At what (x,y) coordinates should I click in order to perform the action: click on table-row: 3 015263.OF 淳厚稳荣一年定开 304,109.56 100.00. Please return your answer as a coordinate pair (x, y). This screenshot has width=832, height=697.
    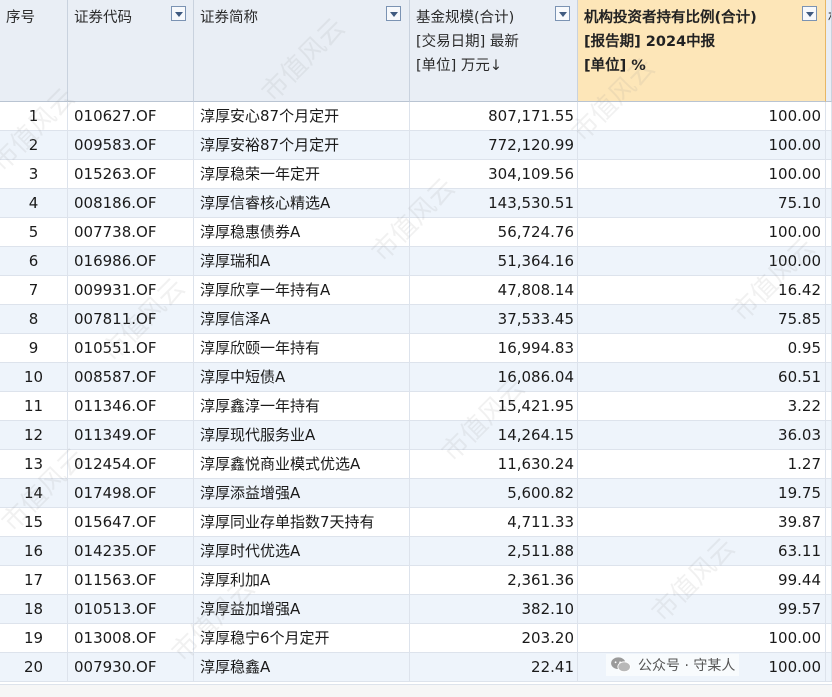
    Looking at the image, I should click on (416, 174).